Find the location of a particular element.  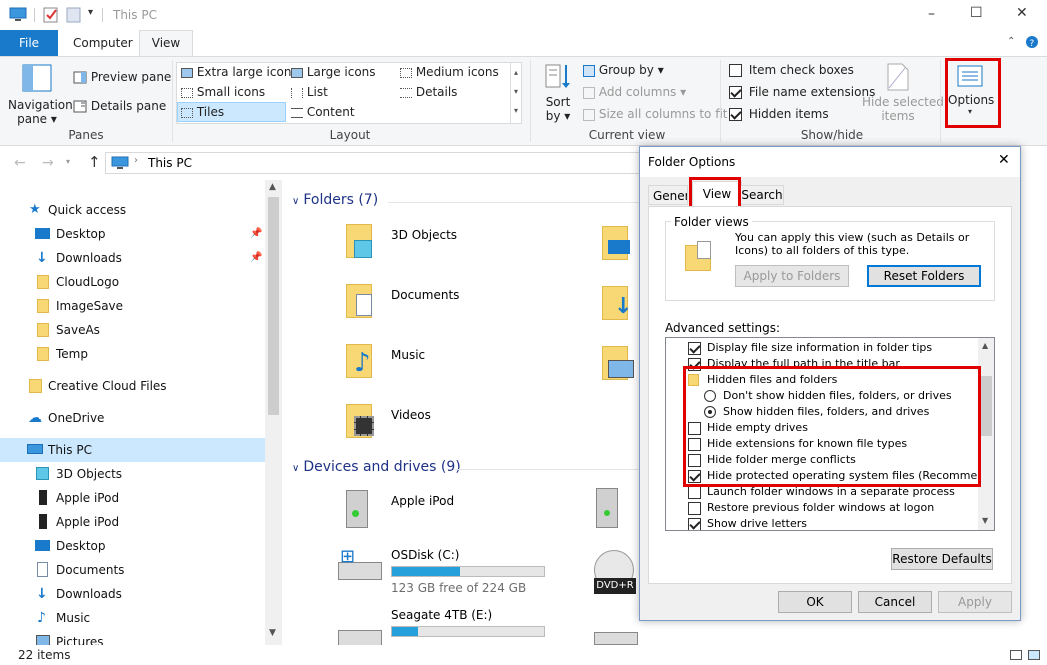

up-icon: ↑ is located at coordinates (94, 162).